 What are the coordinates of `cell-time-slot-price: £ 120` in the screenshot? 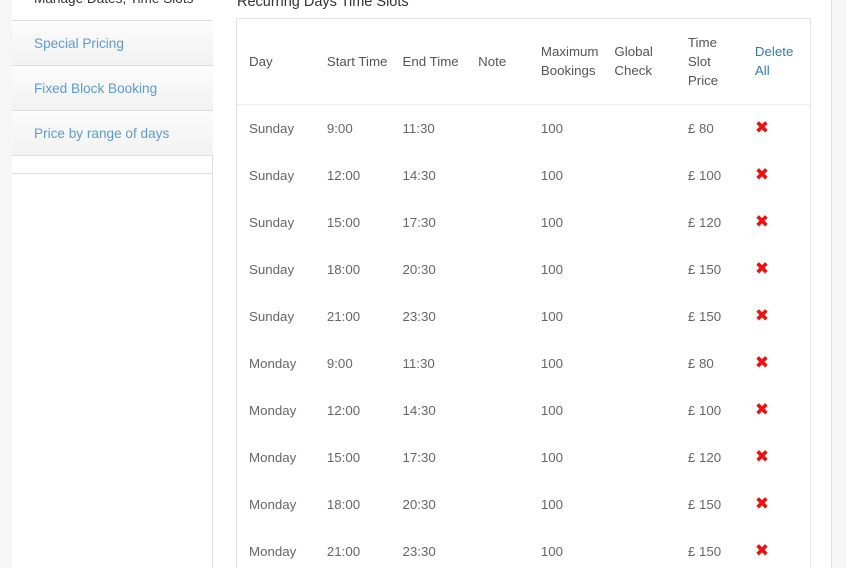 It's located at (704, 222).